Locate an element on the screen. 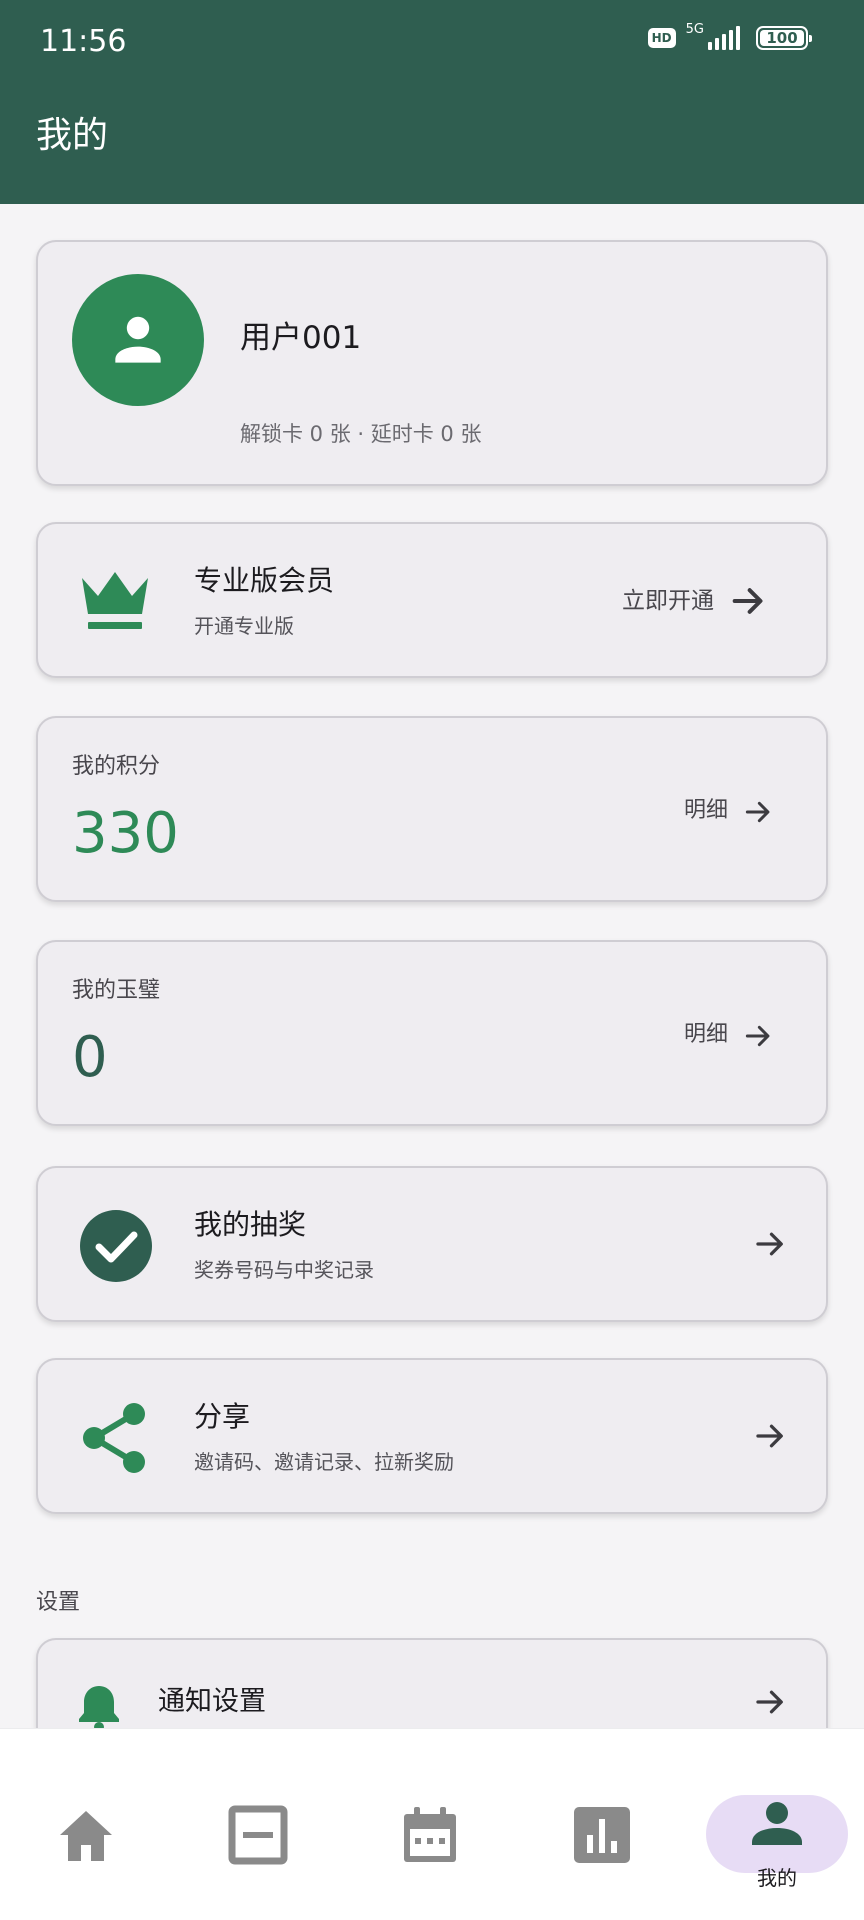 The image size is (864, 1920). status-time: 11:56 is located at coordinates (83, 41).